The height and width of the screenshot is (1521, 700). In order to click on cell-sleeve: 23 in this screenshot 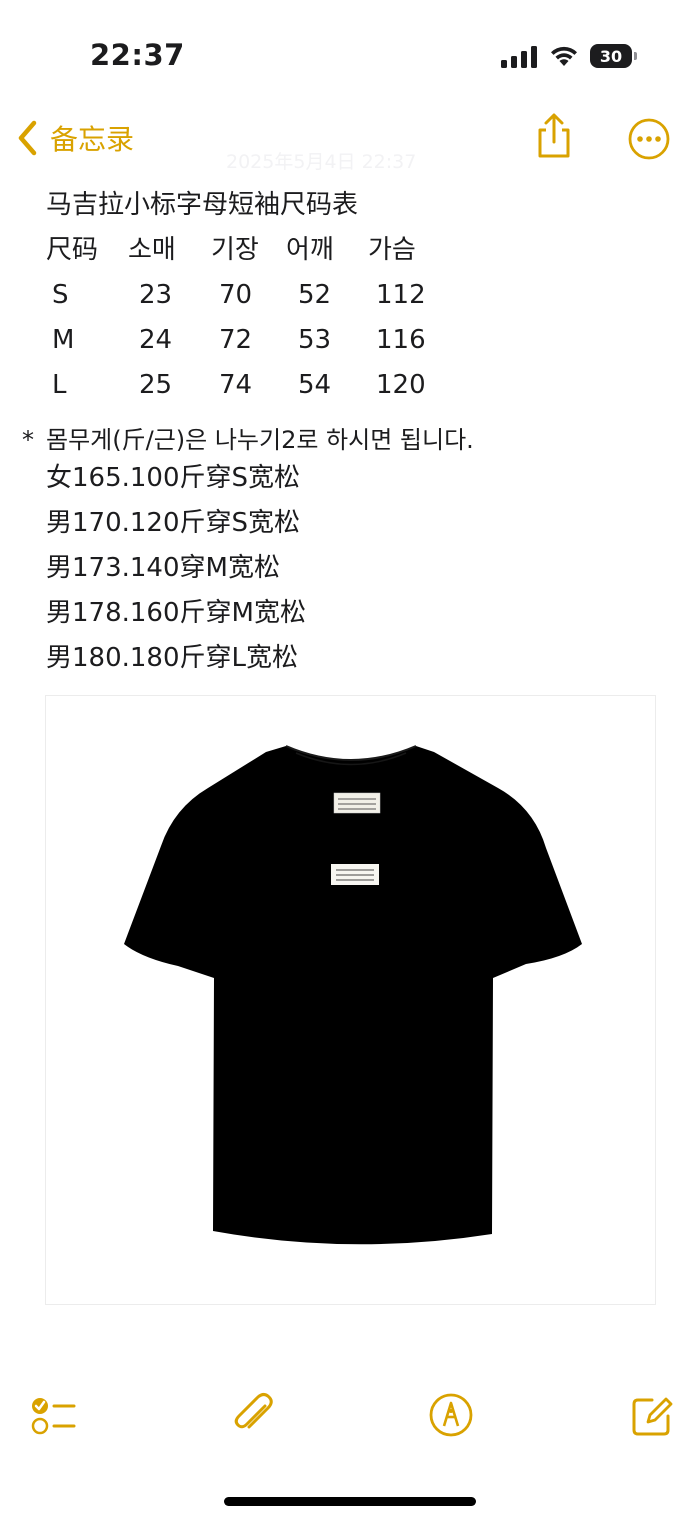, I will do `click(156, 295)`.